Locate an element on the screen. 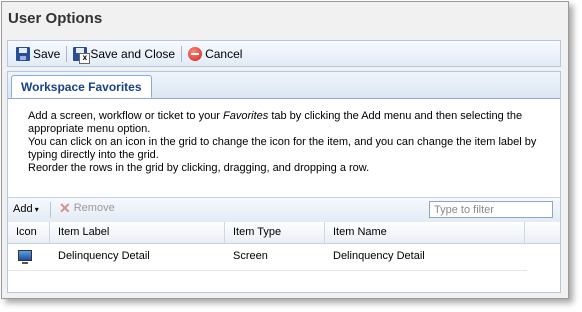 Image resolution: width=582 pixels, height=312 pixels. dropdown-arrow-icon: ▾ is located at coordinates (35, 209).